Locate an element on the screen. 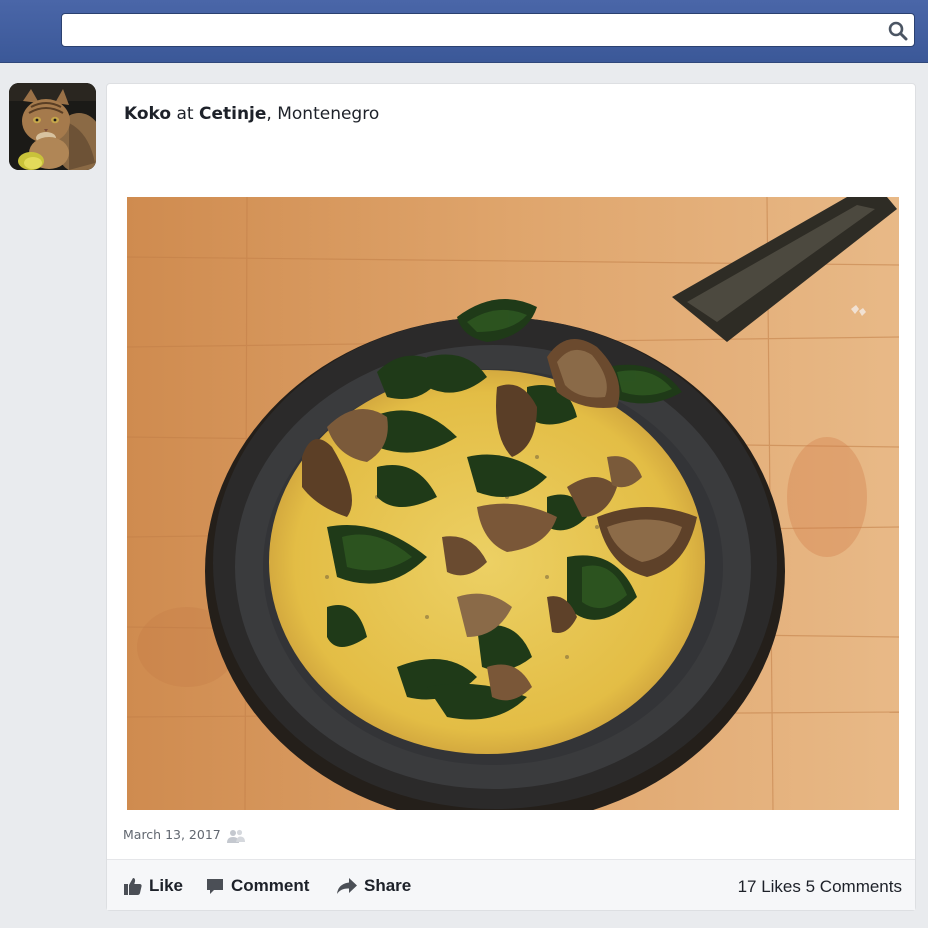 The width and height of the screenshot is (928, 928). like-label: Like is located at coordinates (166, 885).